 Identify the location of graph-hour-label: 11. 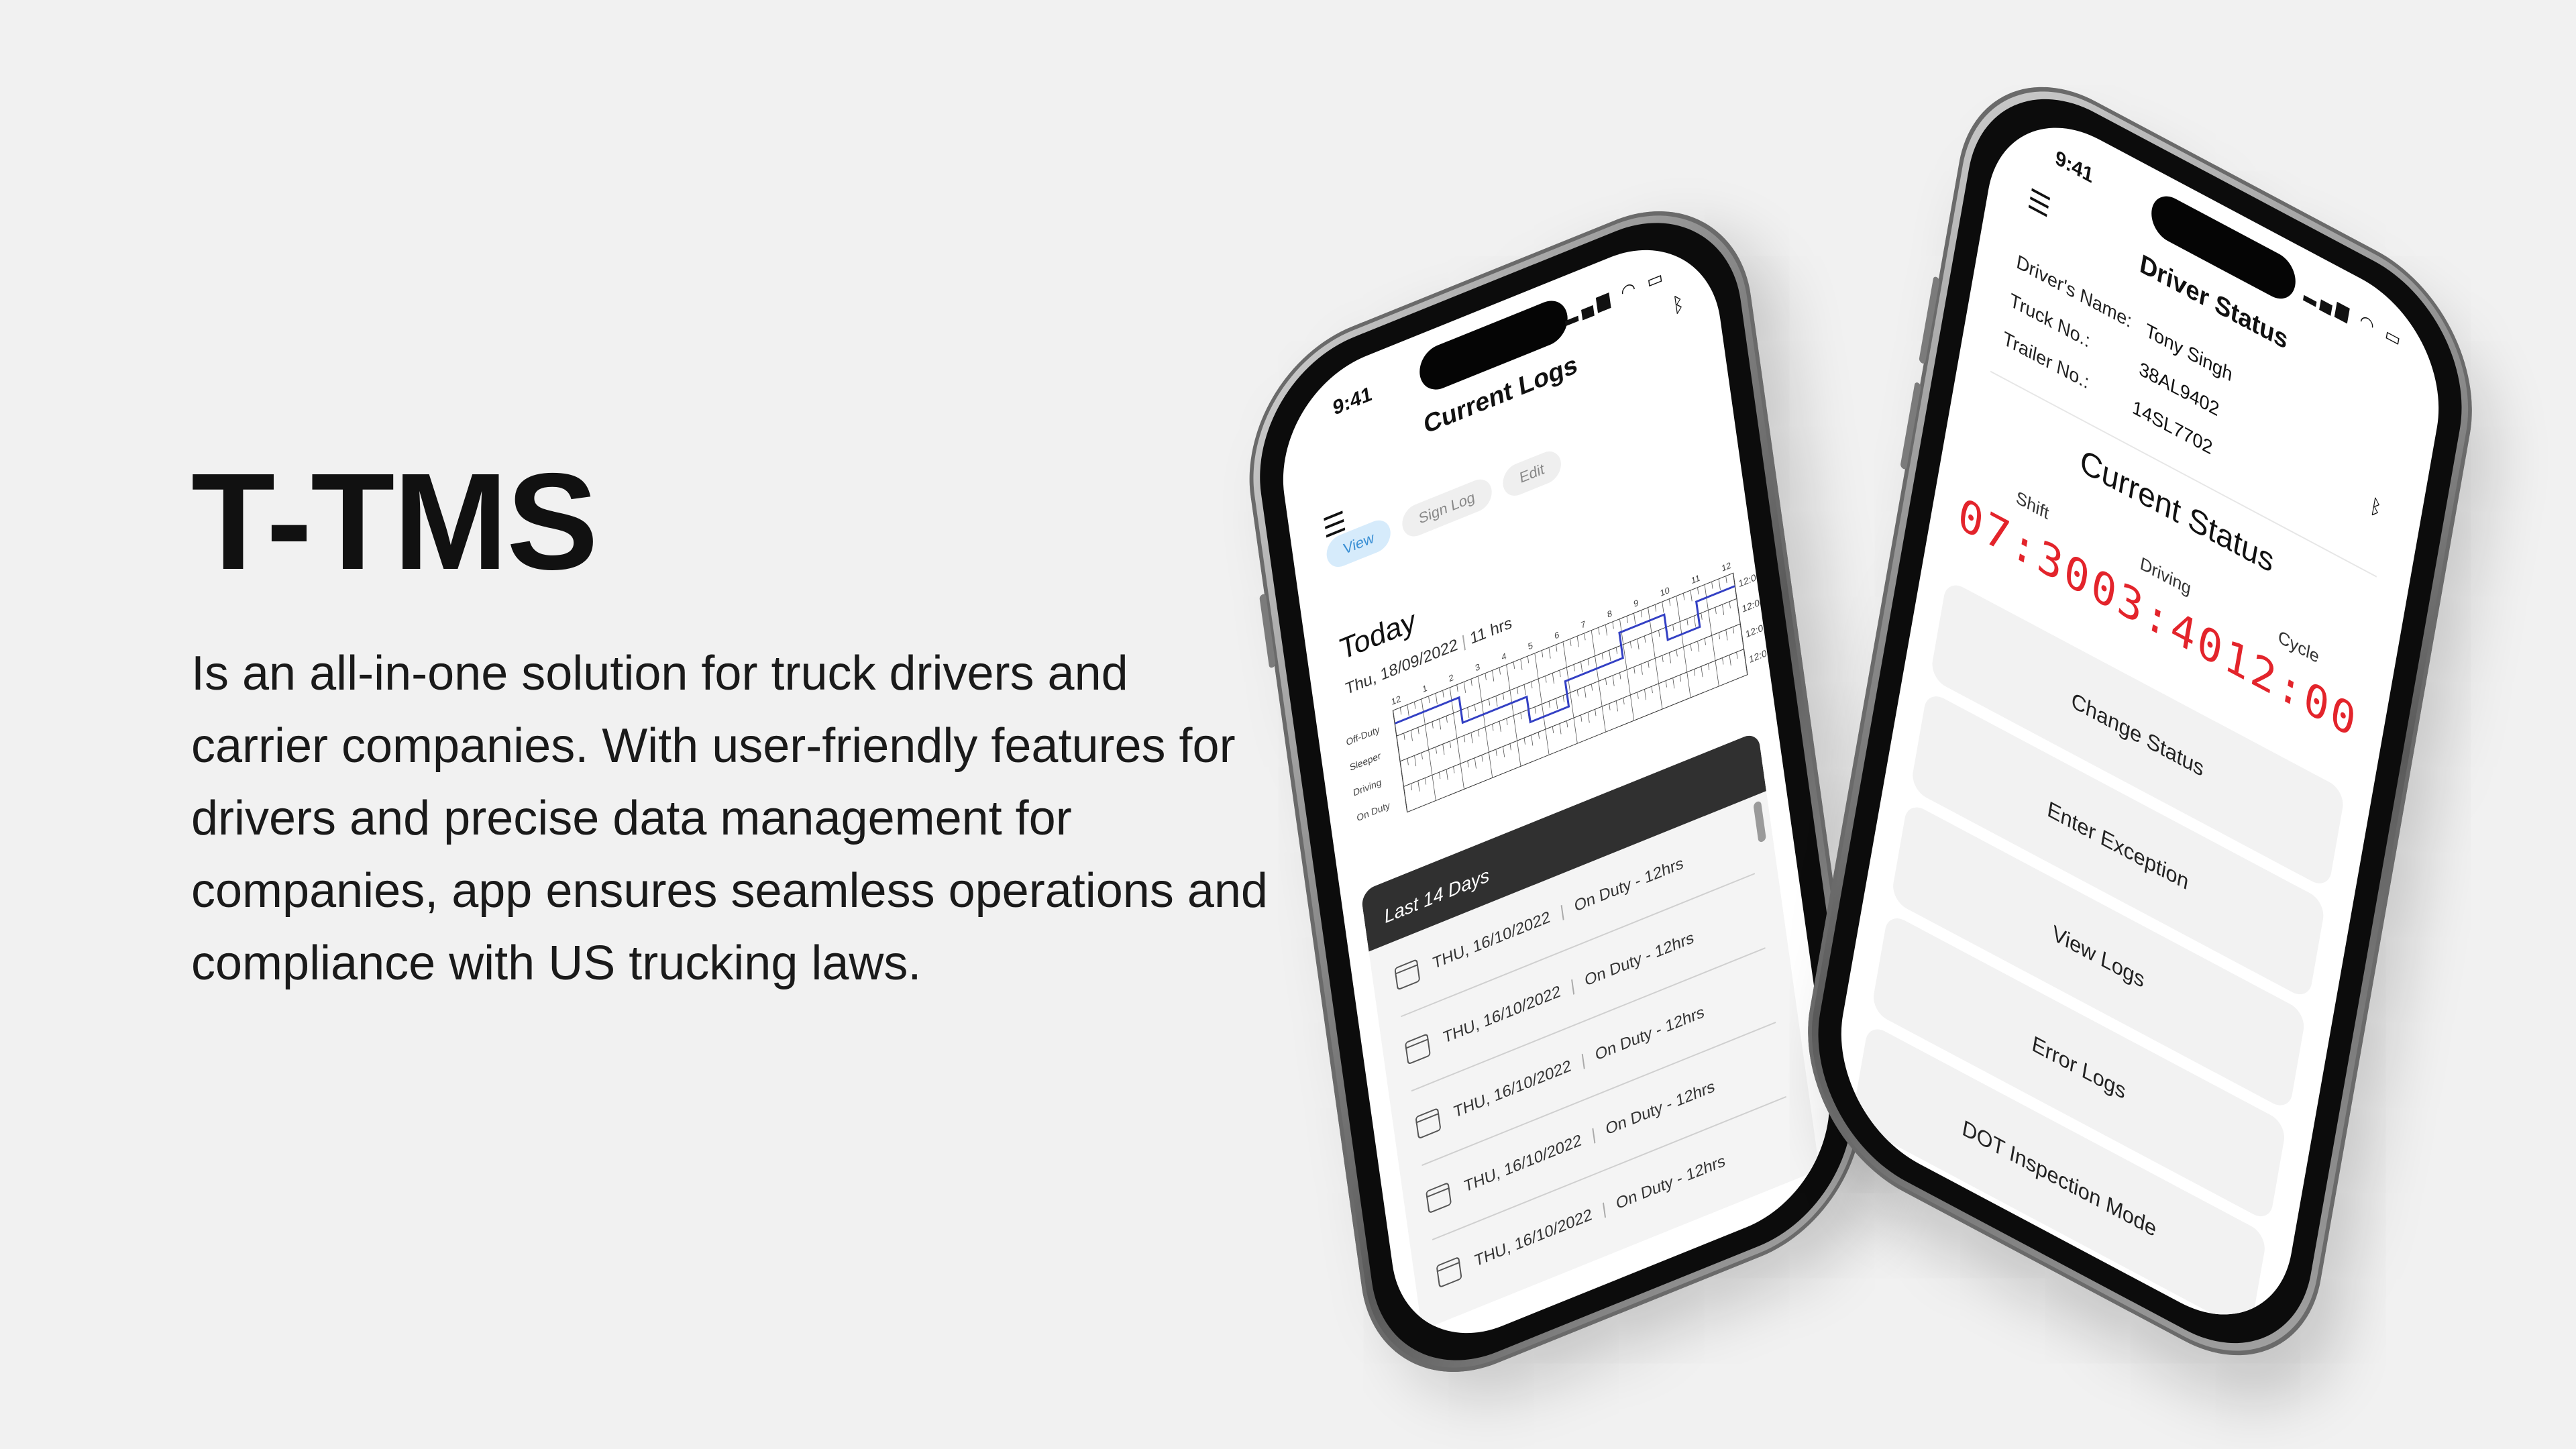
(1695, 579).